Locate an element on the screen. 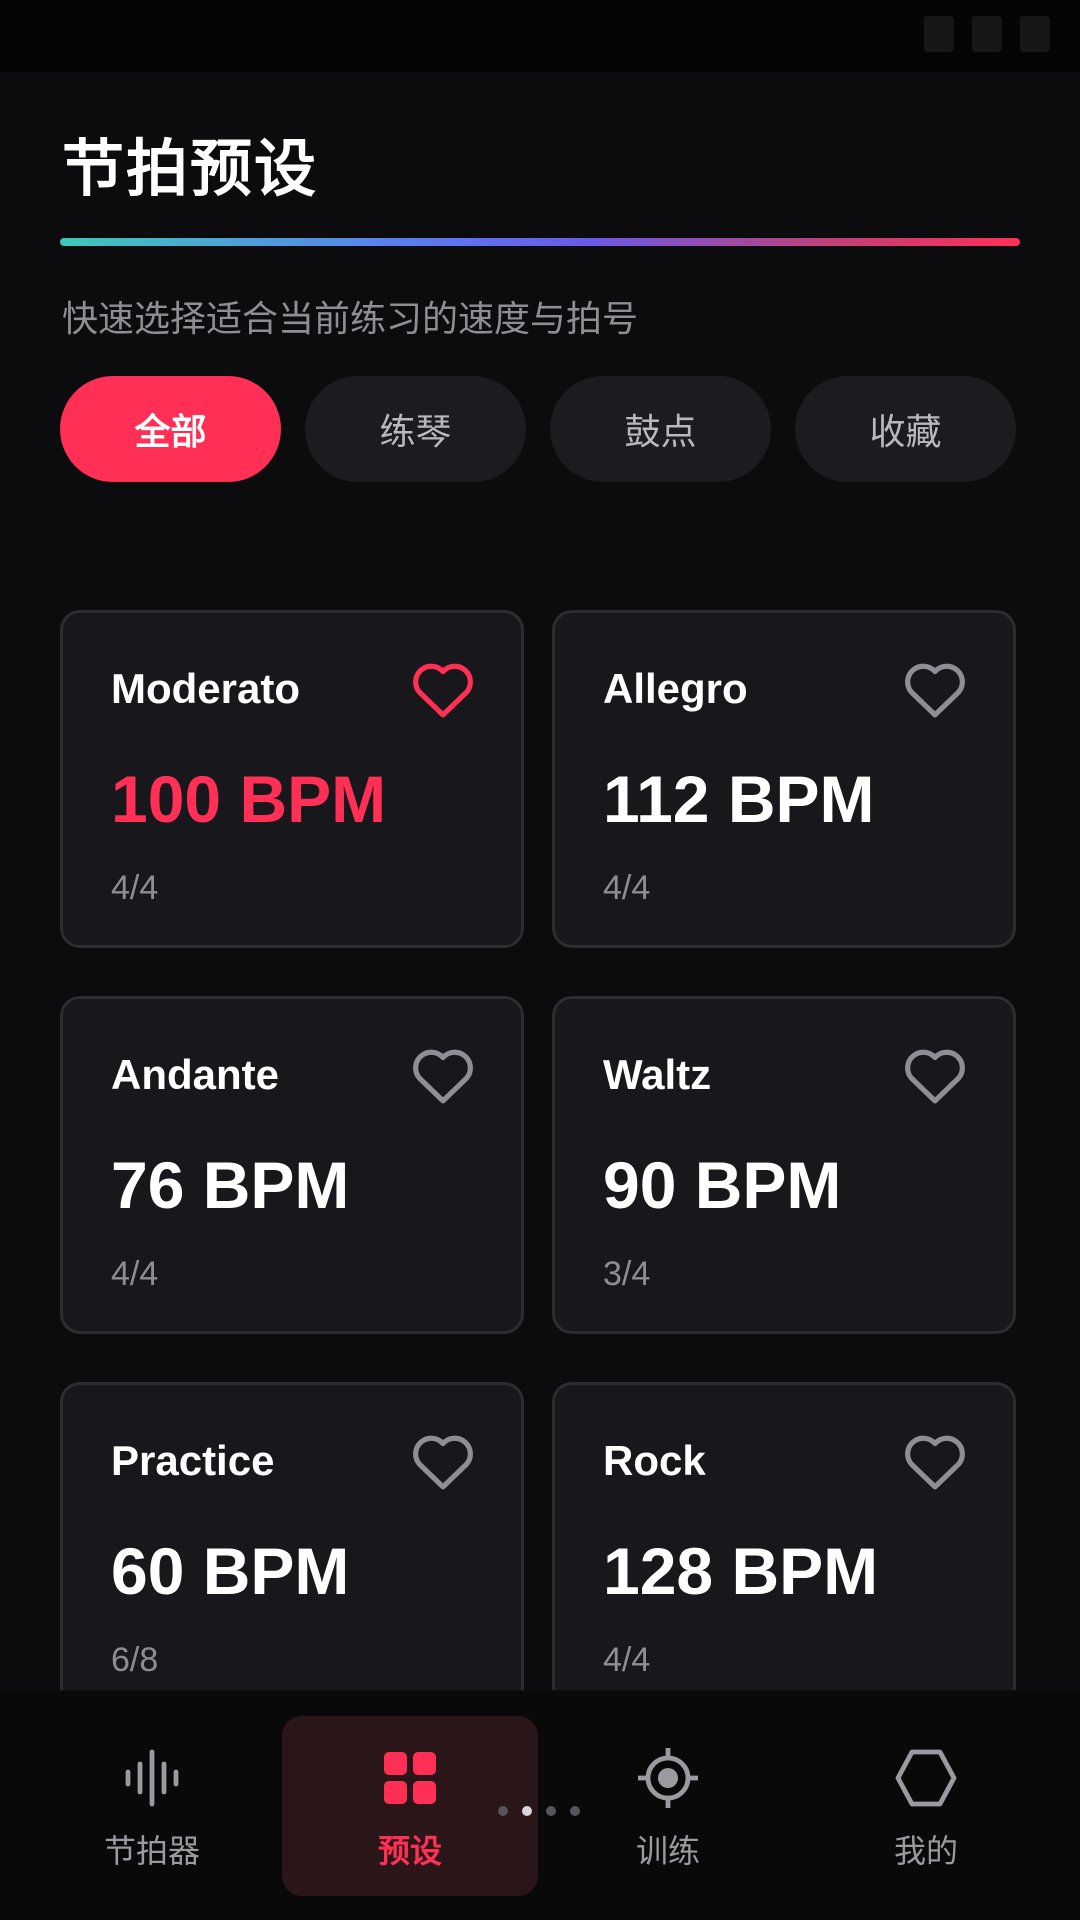 This screenshot has width=1080, height=1920. title-divider is located at coordinates (540, 242).